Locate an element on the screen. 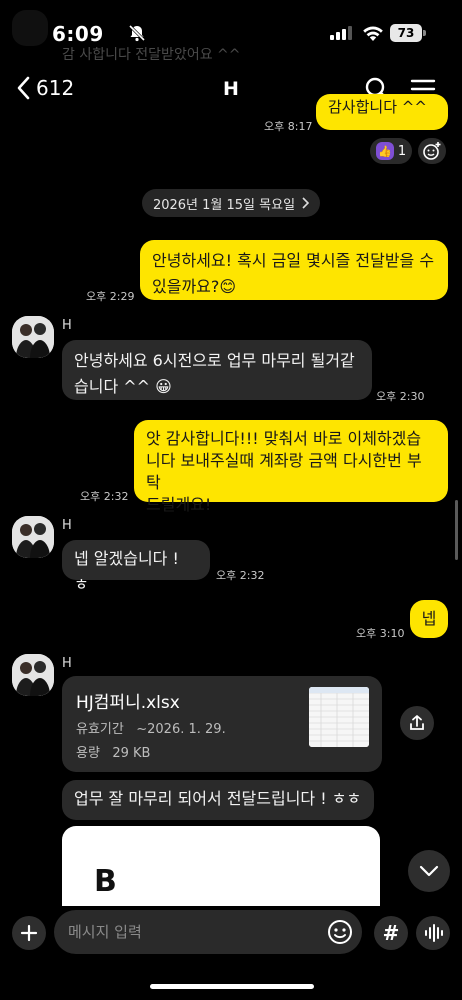 This screenshot has width=462, height=1000. voice-button is located at coordinates (433, 933).